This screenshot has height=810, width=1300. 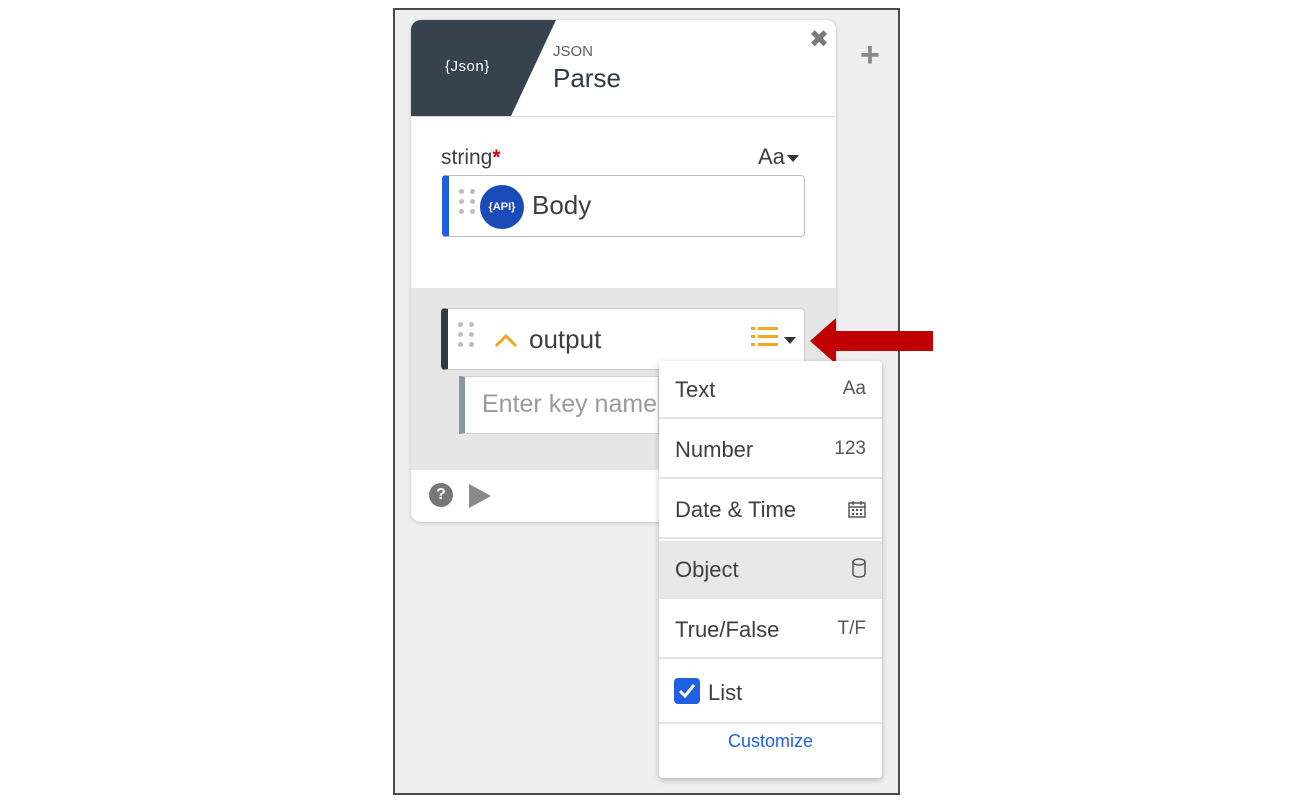 What do you see at coordinates (770, 741) in the screenshot?
I see `customize-link: Customize` at bounding box center [770, 741].